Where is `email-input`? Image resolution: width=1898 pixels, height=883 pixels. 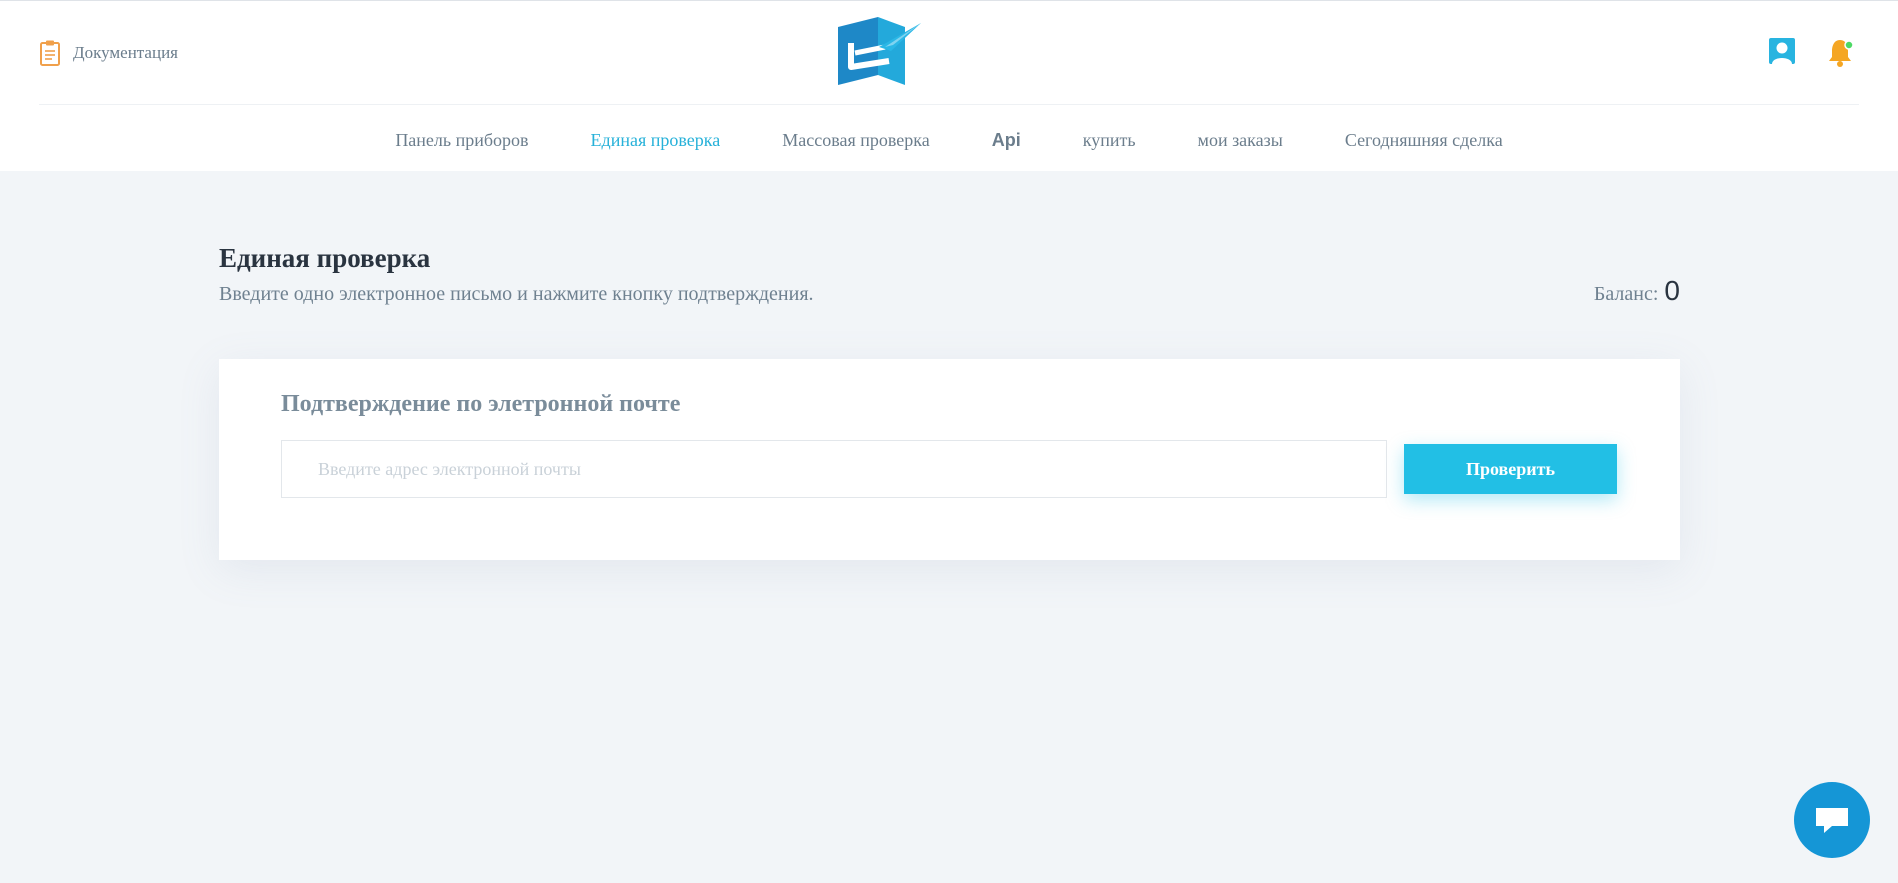 email-input is located at coordinates (834, 469).